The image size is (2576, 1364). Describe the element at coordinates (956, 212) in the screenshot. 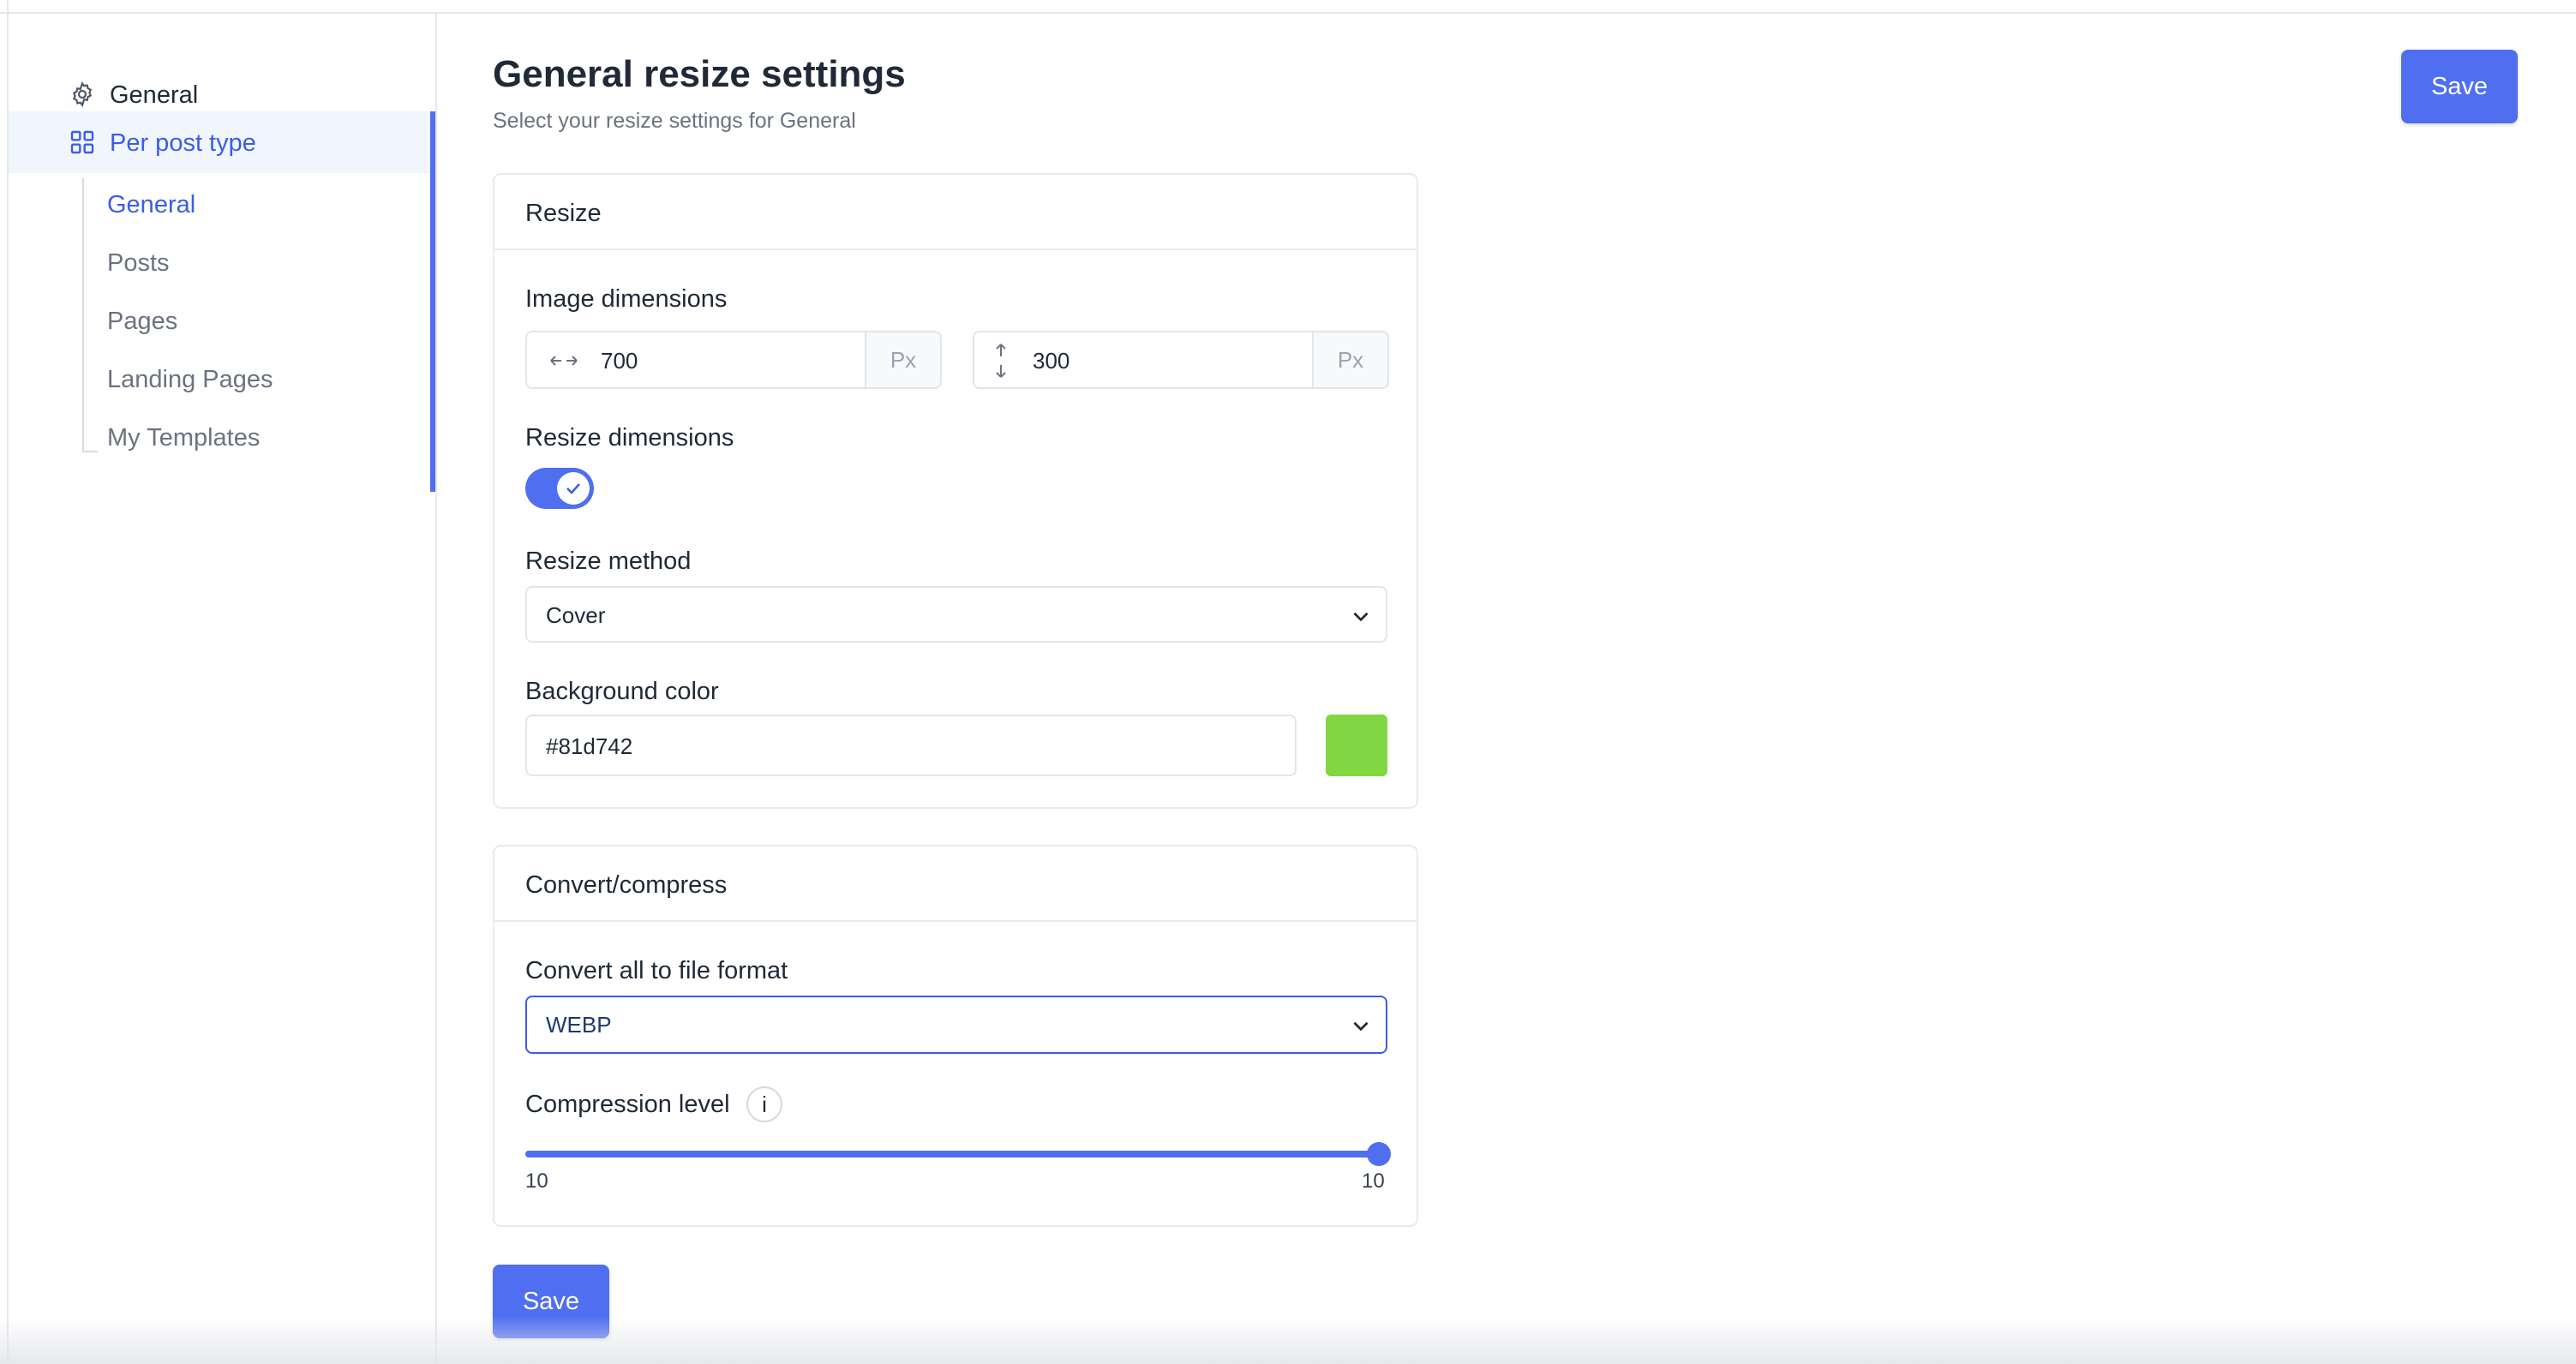

I see `card-header: Resize` at that location.